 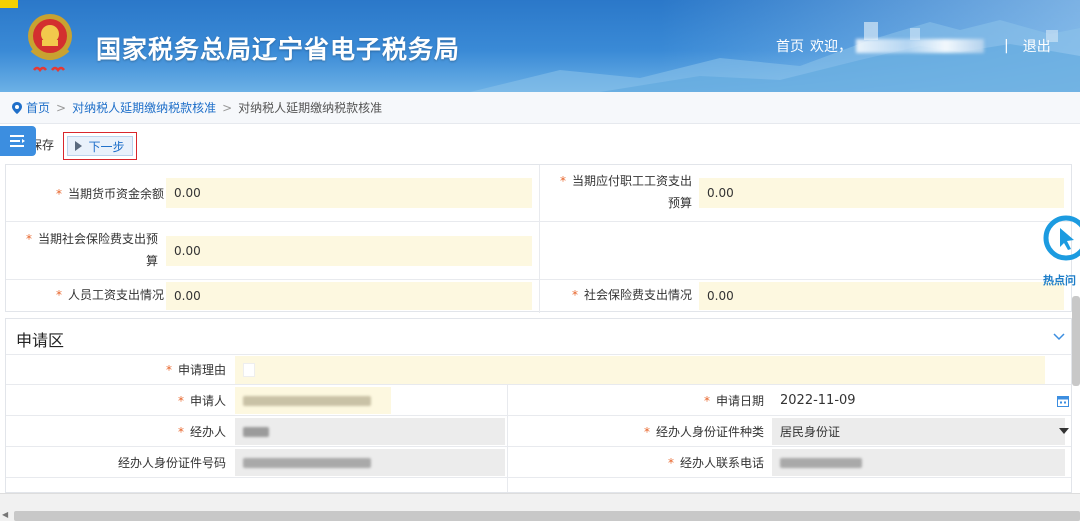 I want to click on handler-redacted, so click(x=256, y=431).